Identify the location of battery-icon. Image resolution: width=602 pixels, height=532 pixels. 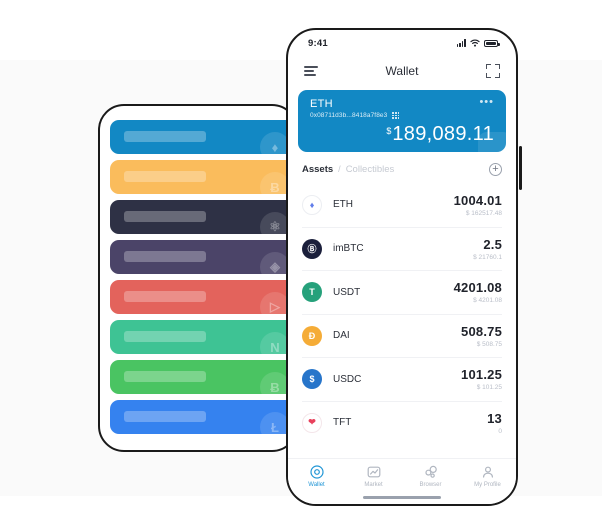
(492, 43).